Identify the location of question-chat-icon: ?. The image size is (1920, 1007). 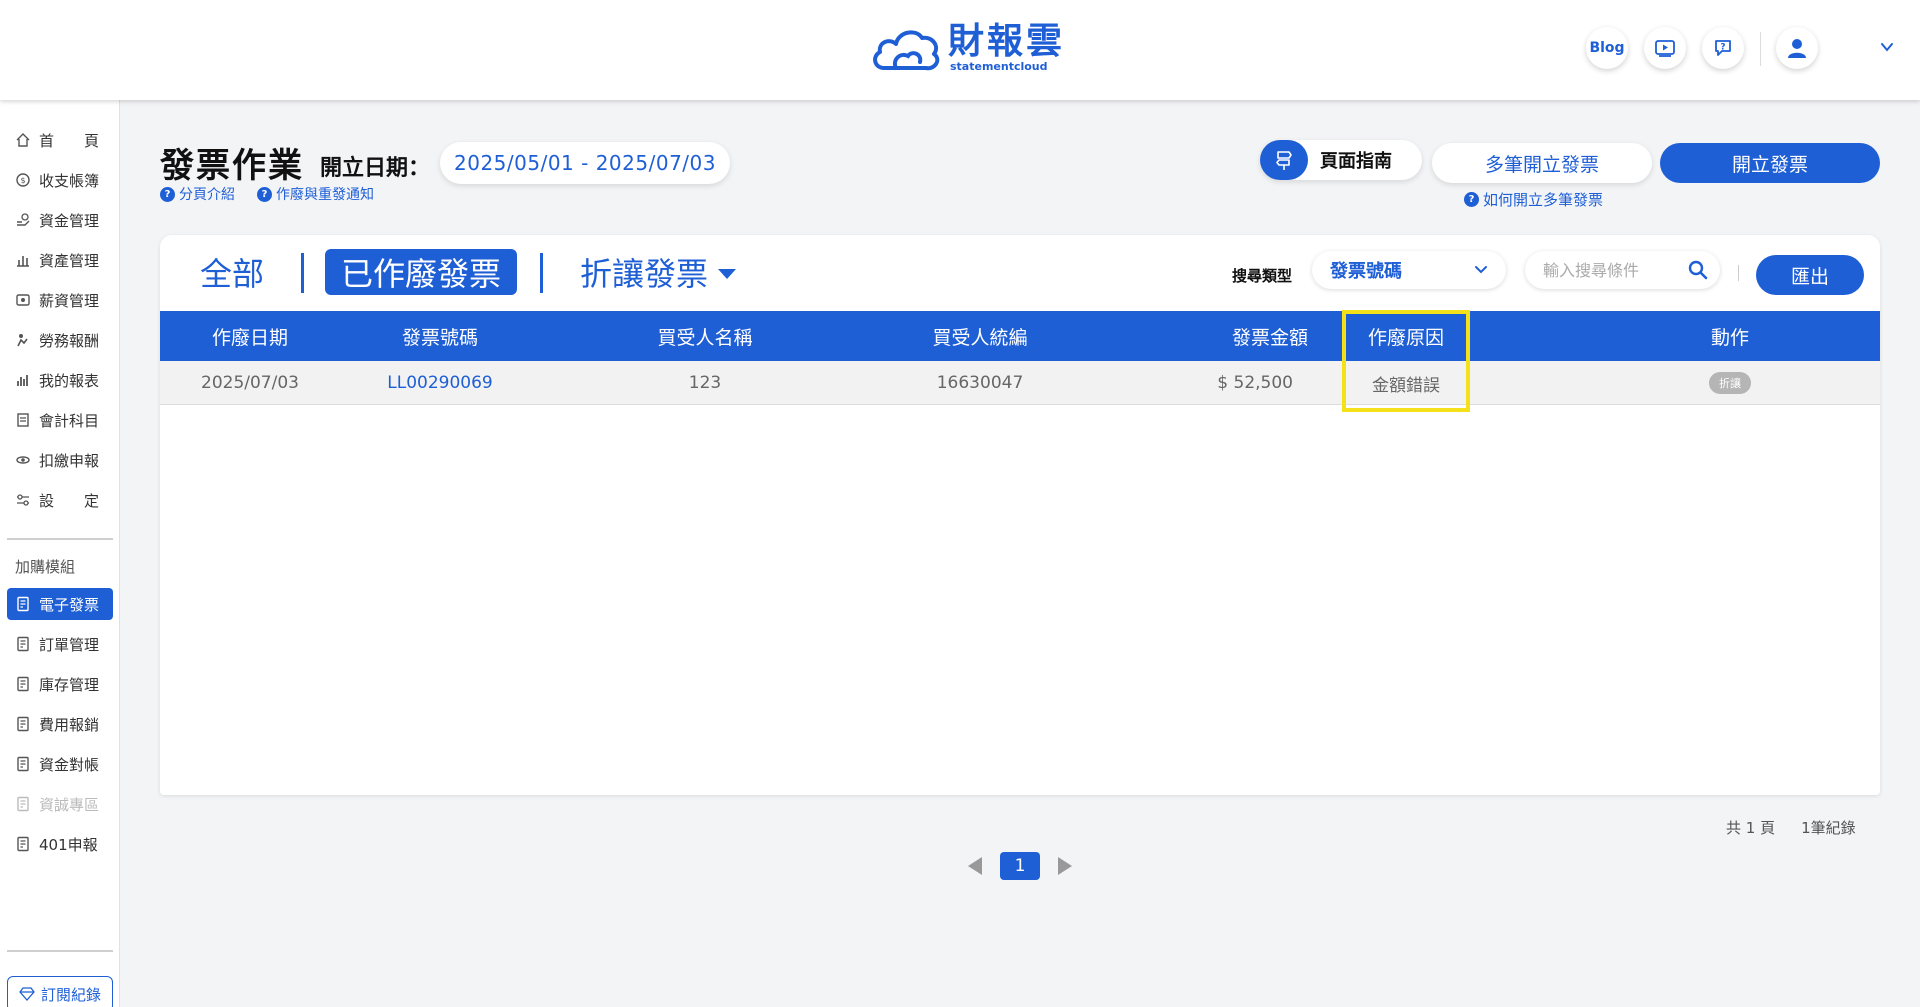
(1723, 48).